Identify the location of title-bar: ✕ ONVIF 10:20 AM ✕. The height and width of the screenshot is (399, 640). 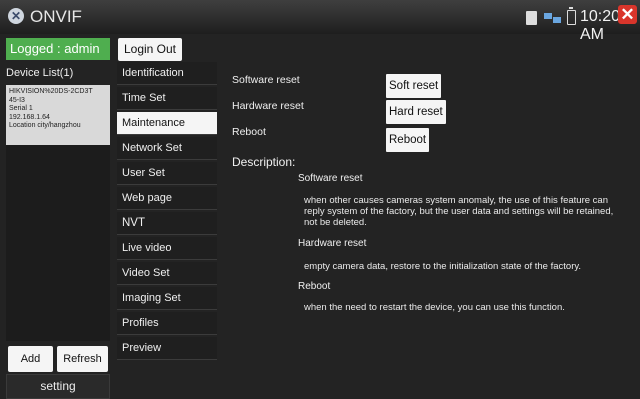
(320, 21).